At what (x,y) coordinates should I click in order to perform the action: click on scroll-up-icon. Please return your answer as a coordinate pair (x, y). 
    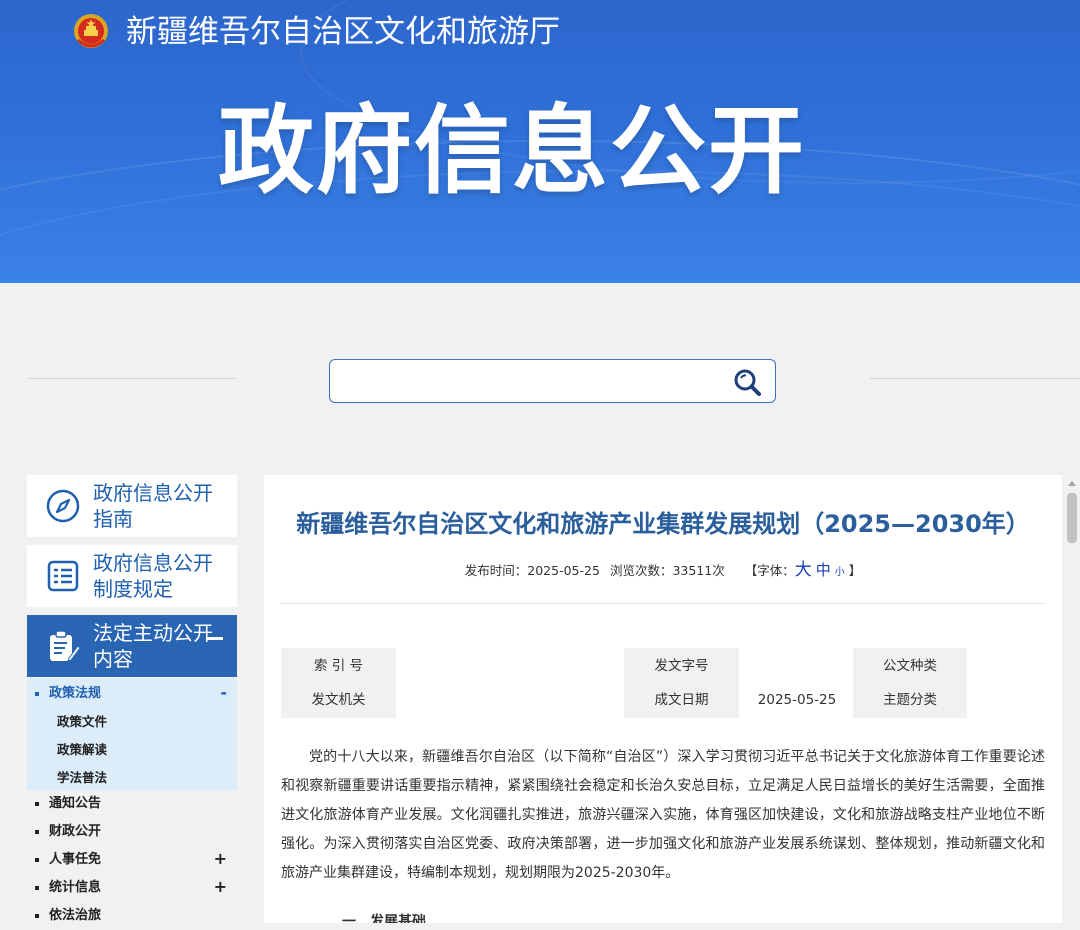
    Looking at the image, I should click on (1072, 483).